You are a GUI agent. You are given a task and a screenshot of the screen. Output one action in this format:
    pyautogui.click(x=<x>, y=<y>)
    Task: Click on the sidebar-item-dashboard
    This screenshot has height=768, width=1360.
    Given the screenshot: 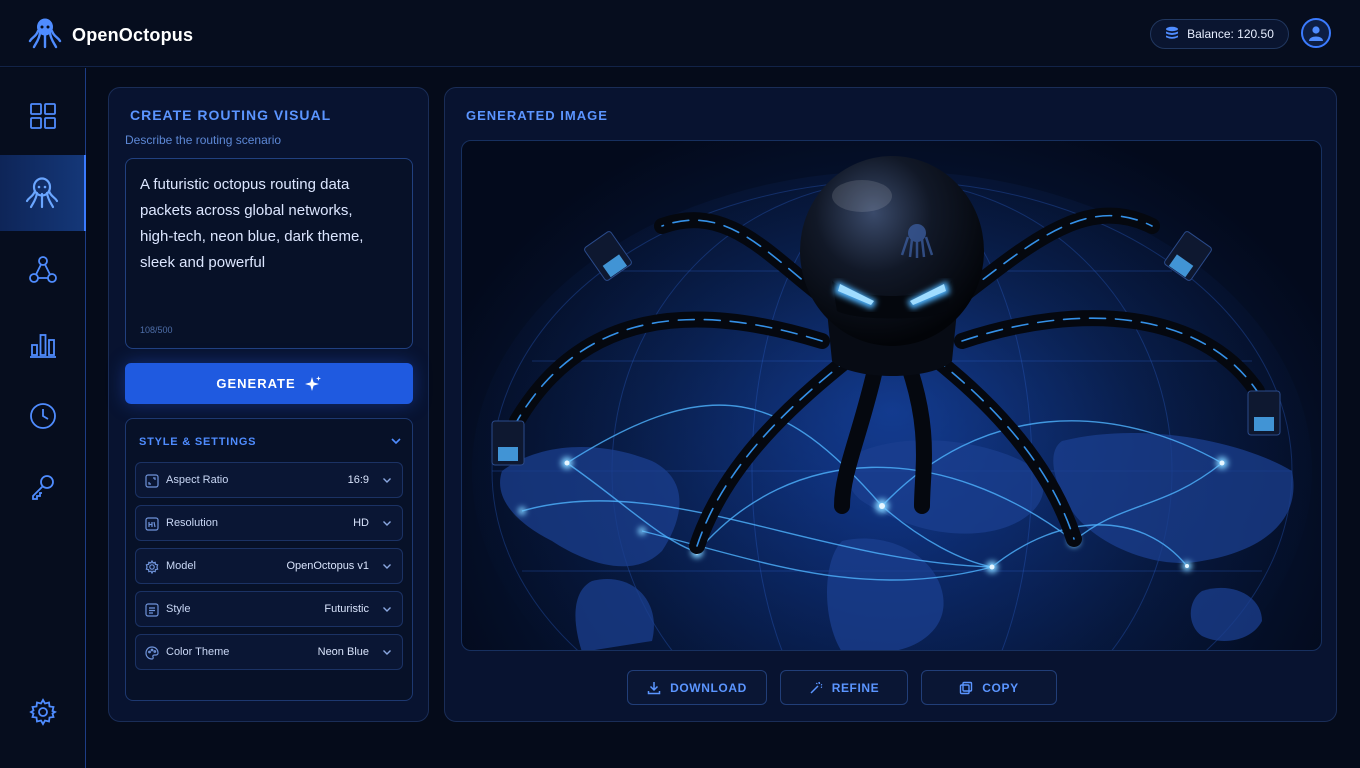 What is the action you would take?
    pyautogui.click(x=43, y=116)
    